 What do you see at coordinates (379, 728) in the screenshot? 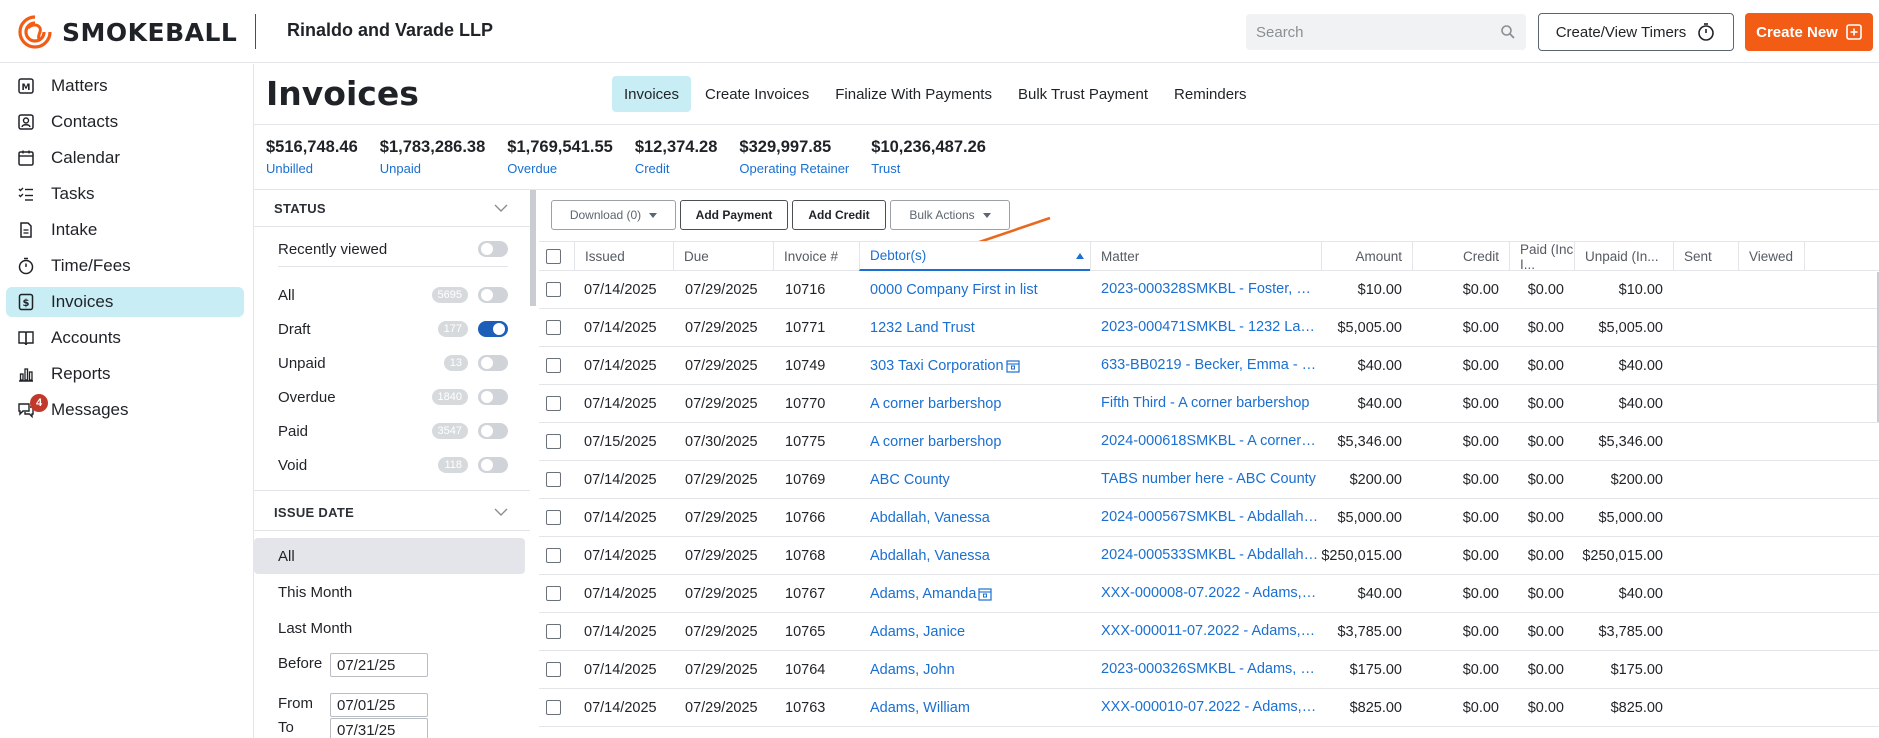
I see `to-date-input: 07/31/25` at bounding box center [379, 728].